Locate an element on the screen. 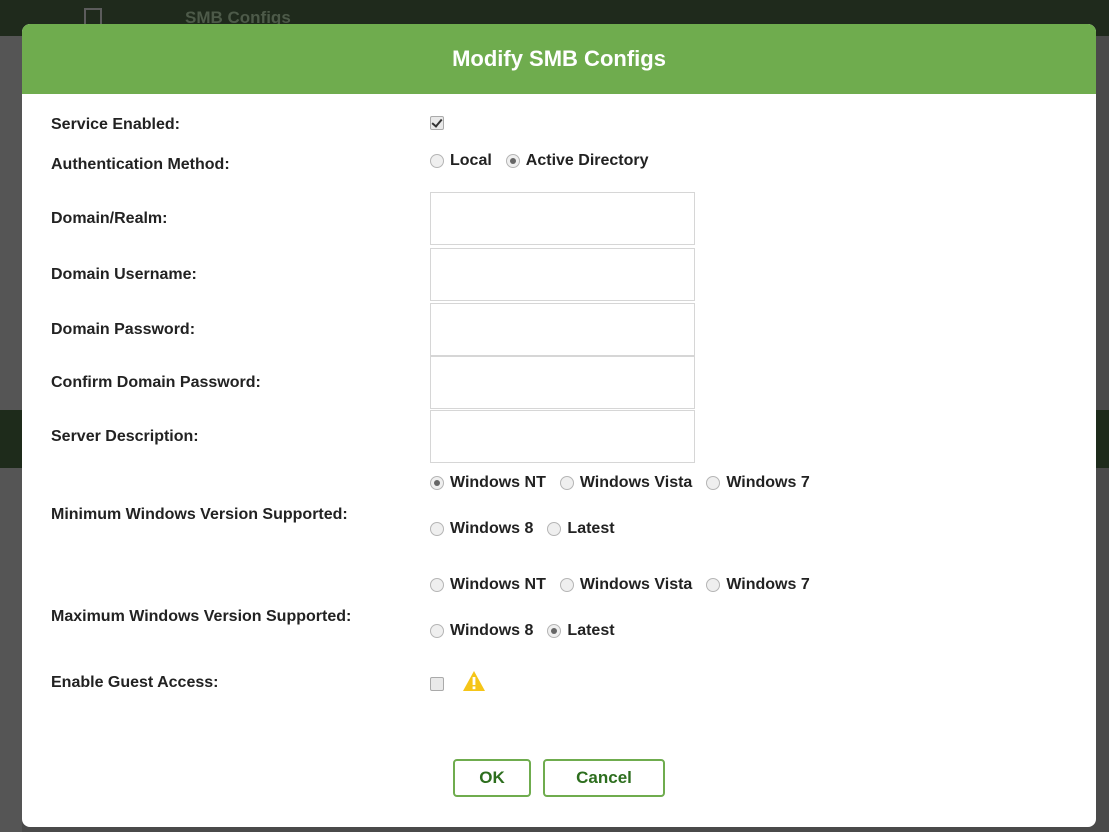  guest-access-checkbox is located at coordinates (437, 683).